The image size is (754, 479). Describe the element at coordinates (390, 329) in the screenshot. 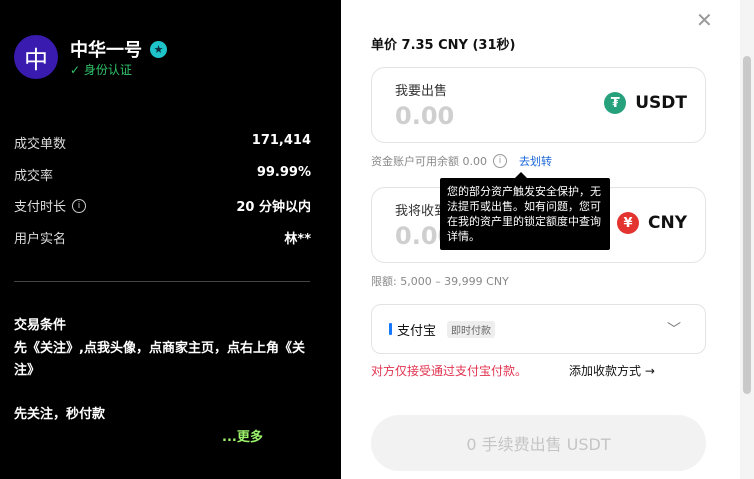

I see `payment-color-bar` at that location.